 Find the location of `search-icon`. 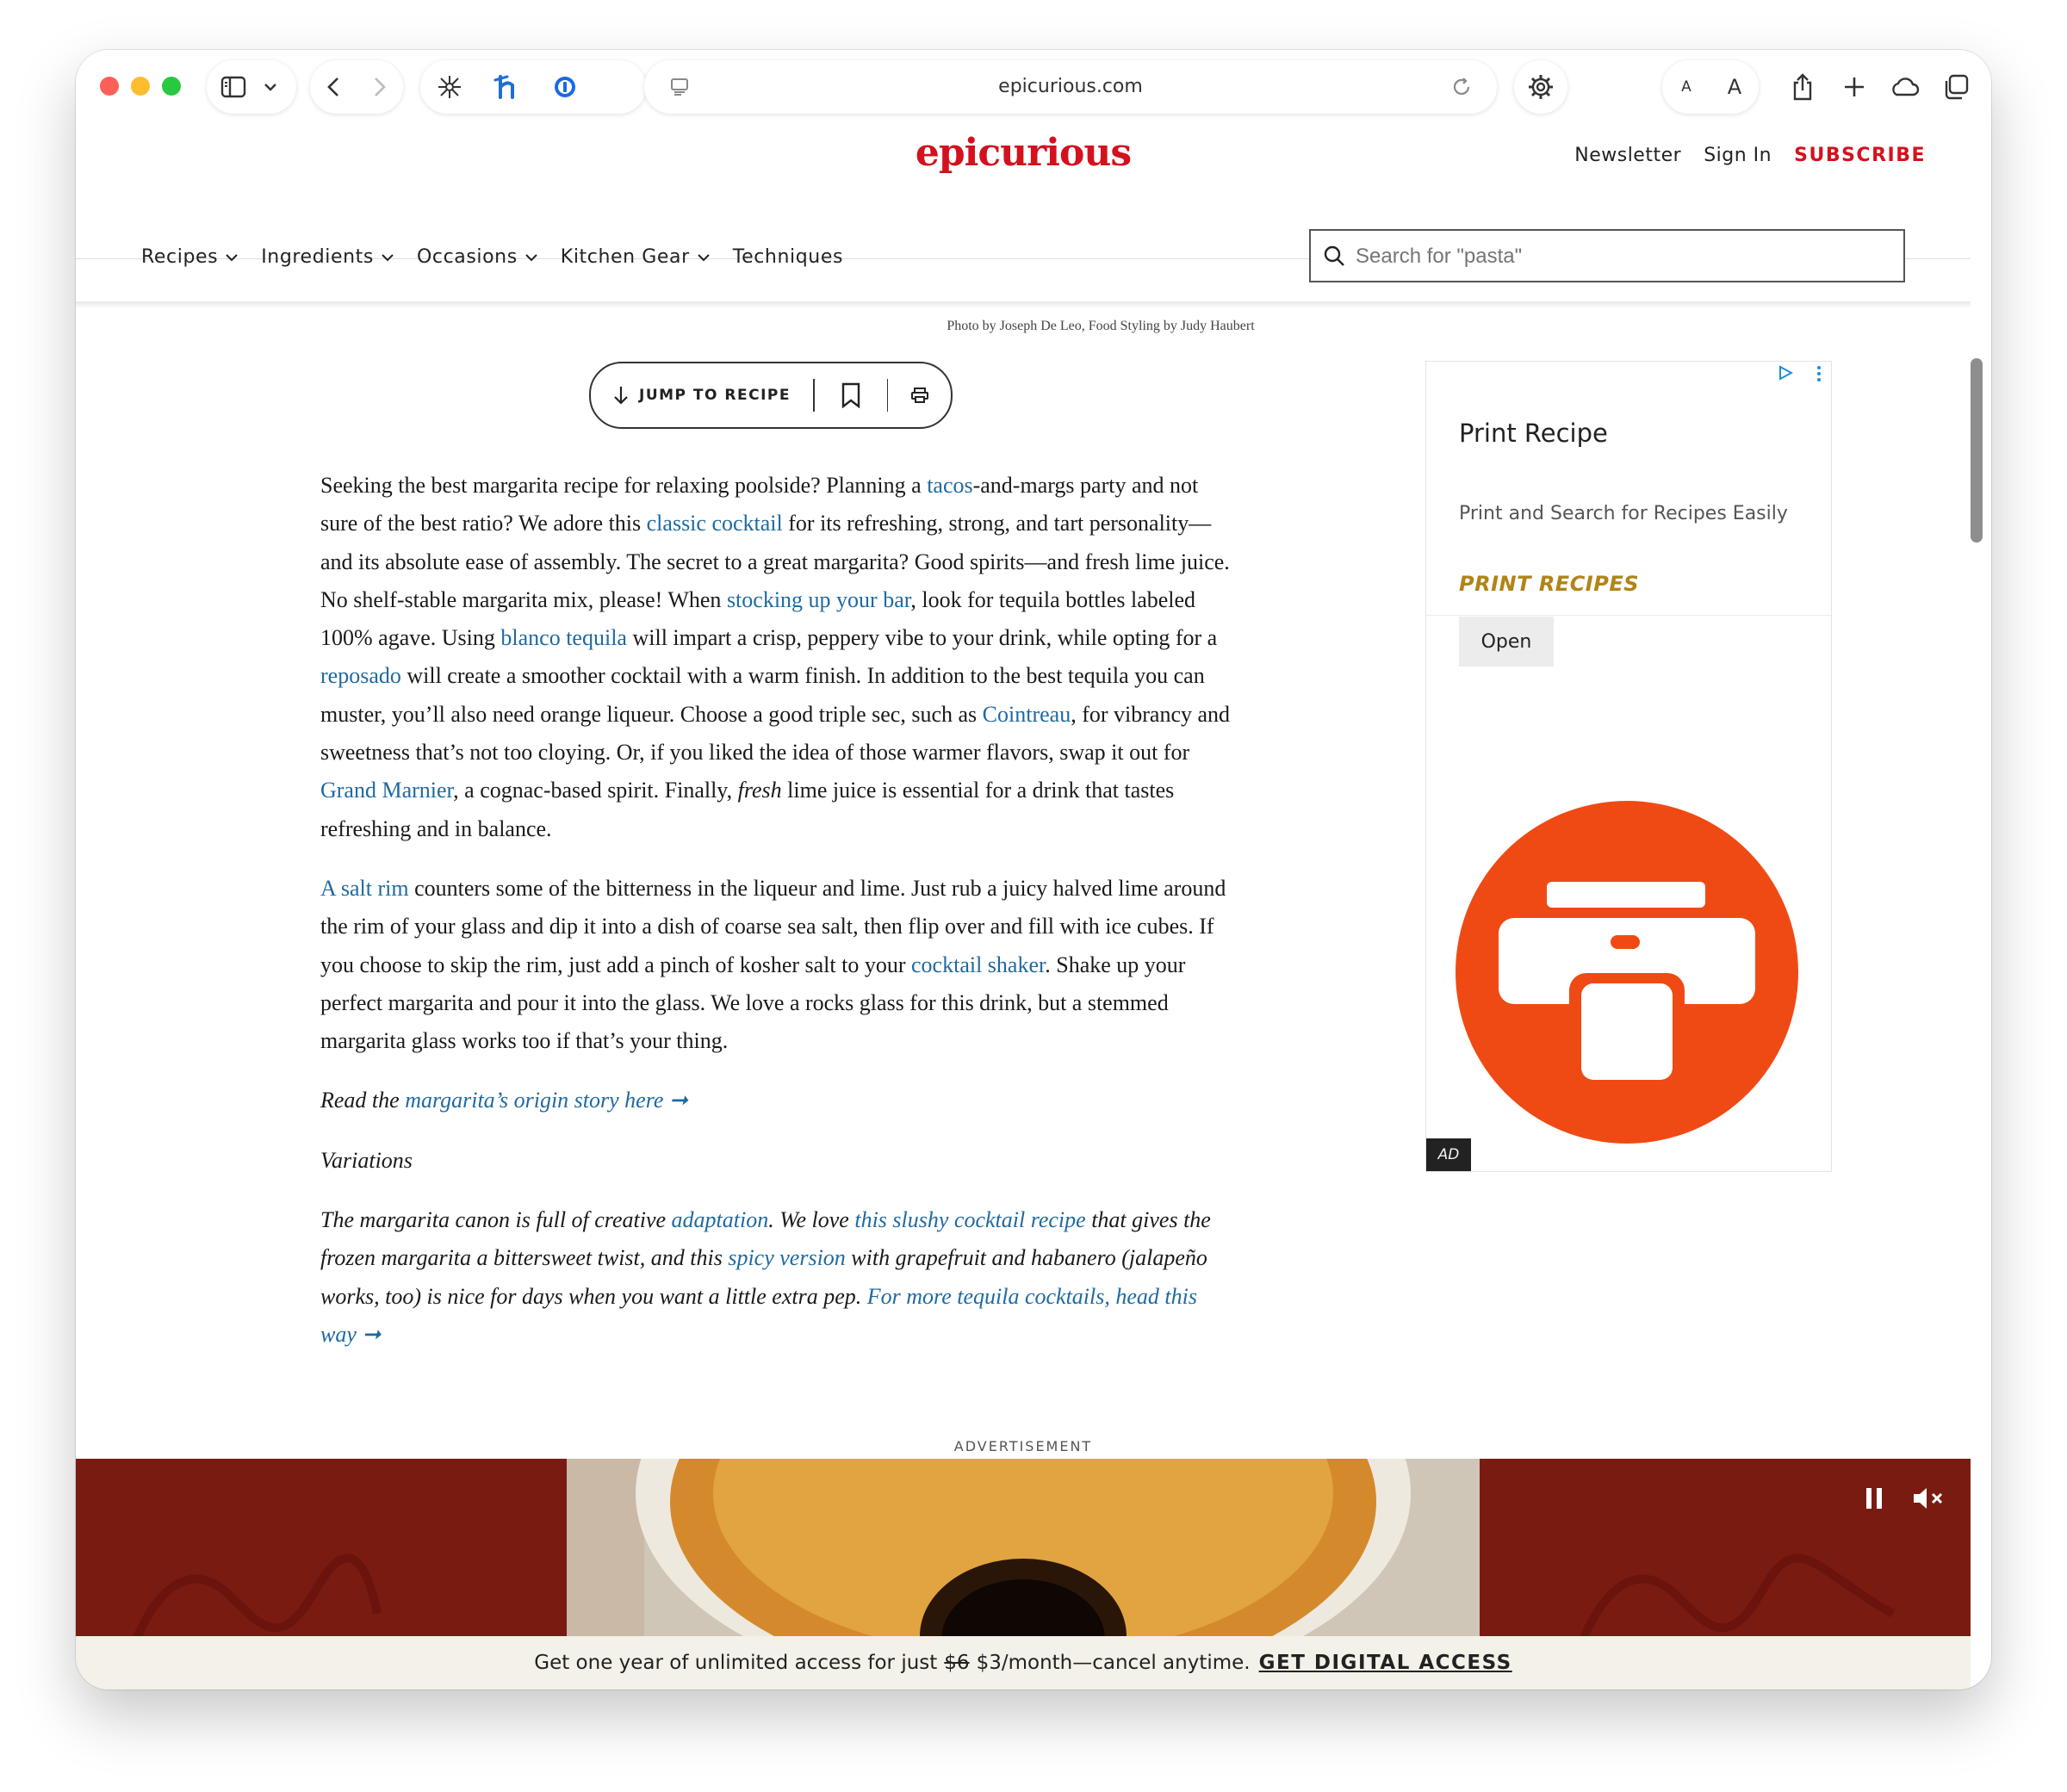

search-icon is located at coordinates (1334, 255).